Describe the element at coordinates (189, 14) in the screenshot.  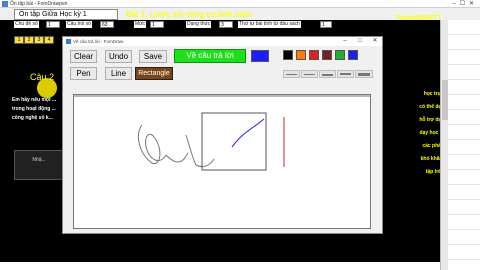
I see `lesson-title: Bài 1. Lược sử công cụ tính toán` at that location.